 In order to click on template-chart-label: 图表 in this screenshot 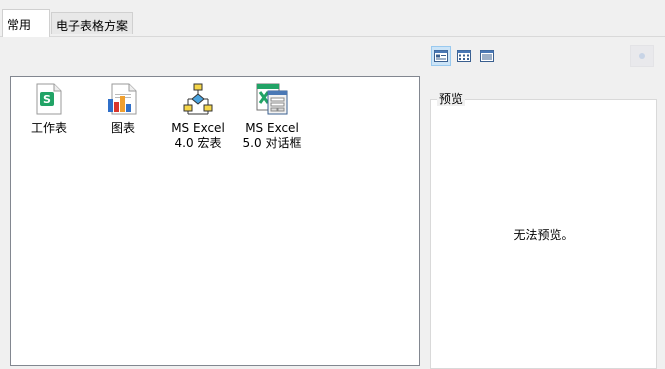, I will do `click(122, 128)`.